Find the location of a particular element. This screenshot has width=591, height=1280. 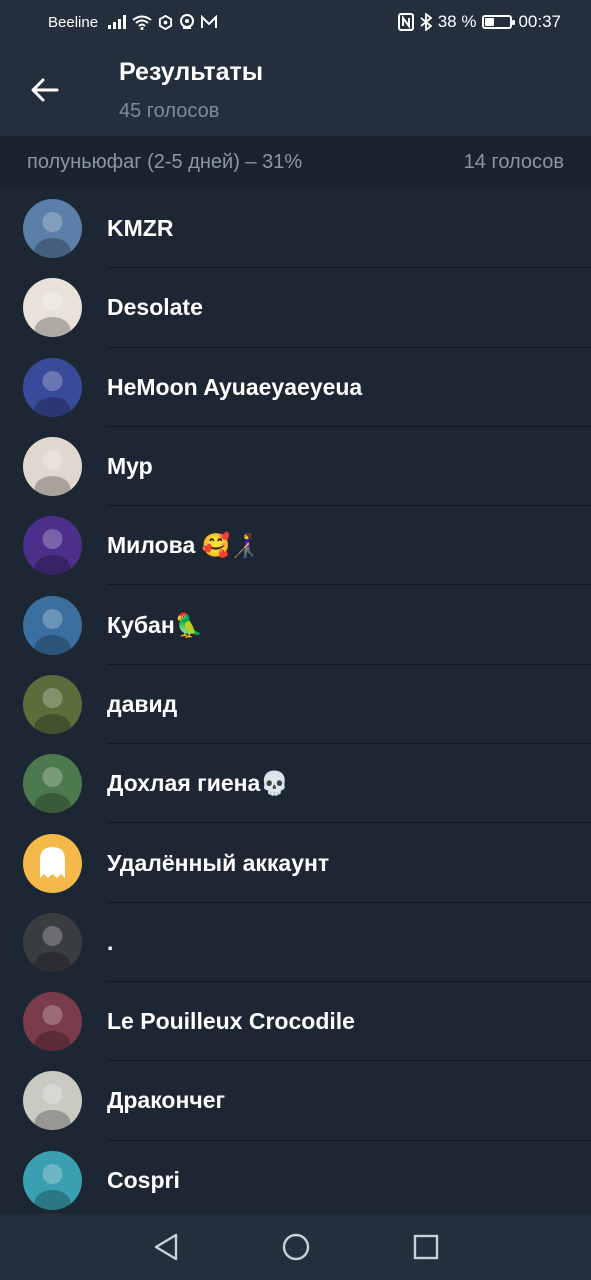

voter-row: давид is located at coordinates (295, 705).